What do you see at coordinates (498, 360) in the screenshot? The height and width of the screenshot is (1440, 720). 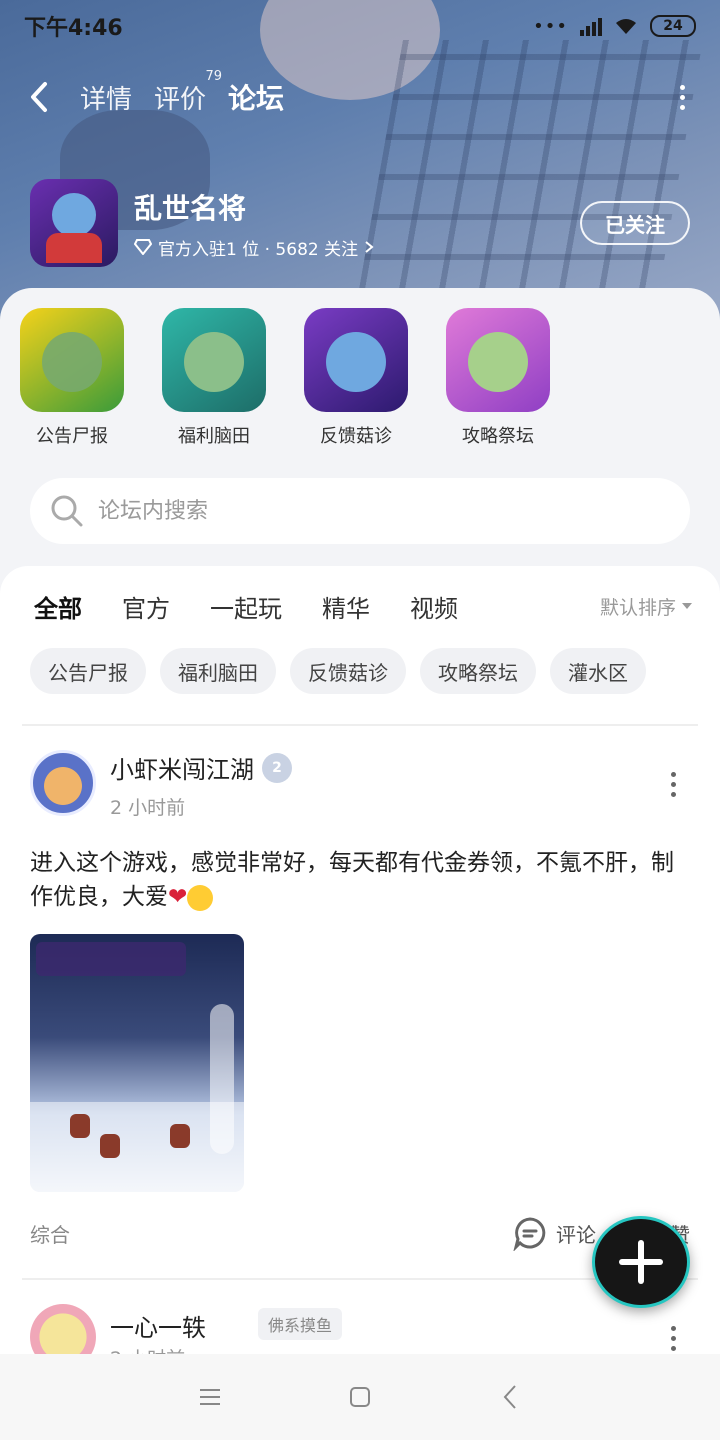 I see `board-guide-icon` at bounding box center [498, 360].